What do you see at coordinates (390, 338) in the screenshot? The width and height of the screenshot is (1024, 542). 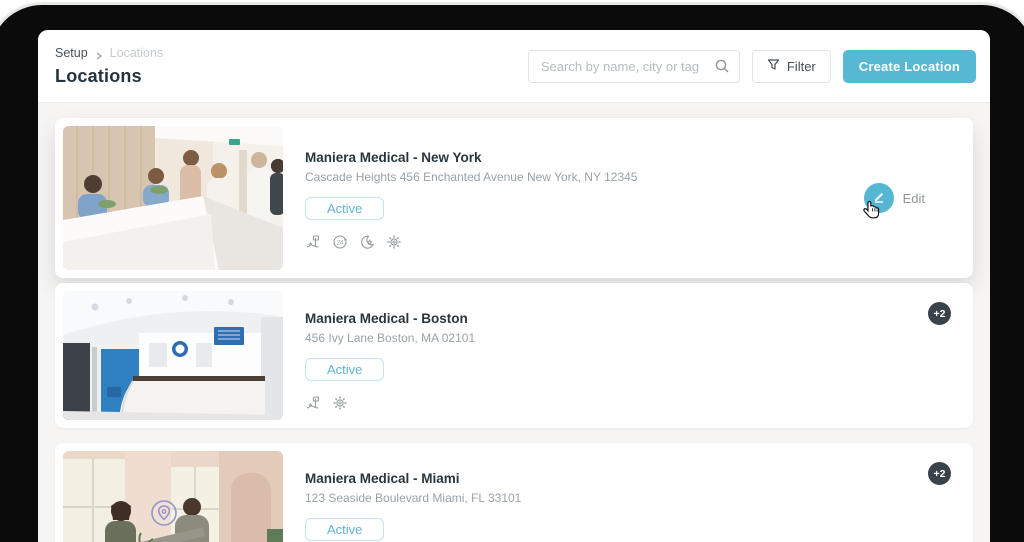 I see `location-address: 456 Ivy Lane Boston, MA 02101` at bounding box center [390, 338].